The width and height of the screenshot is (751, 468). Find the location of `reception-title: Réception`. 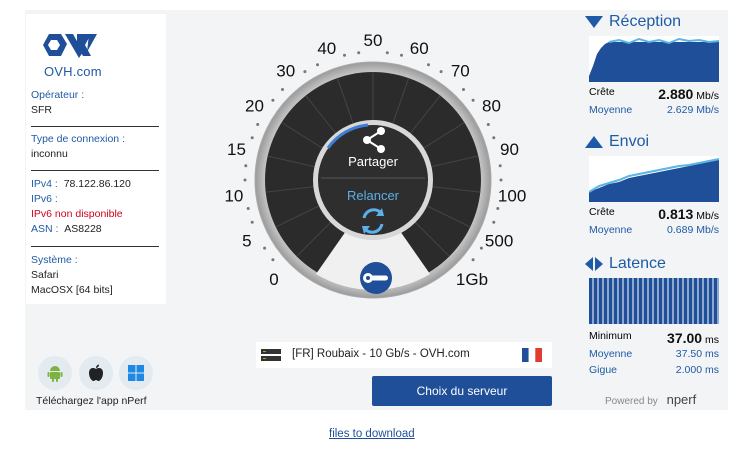

reception-title: Réception is located at coordinates (633, 22).